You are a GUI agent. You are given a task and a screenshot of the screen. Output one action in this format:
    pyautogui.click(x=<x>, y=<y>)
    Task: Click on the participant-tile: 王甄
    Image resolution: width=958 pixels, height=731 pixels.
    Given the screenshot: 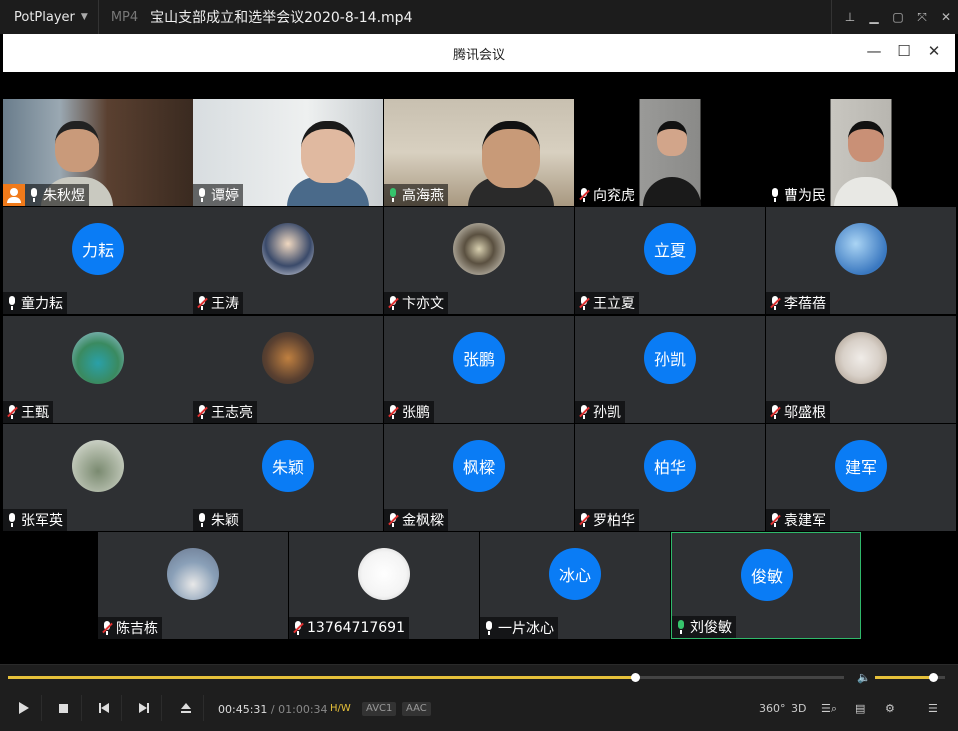 What is the action you would take?
    pyautogui.click(x=98, y=369)
    